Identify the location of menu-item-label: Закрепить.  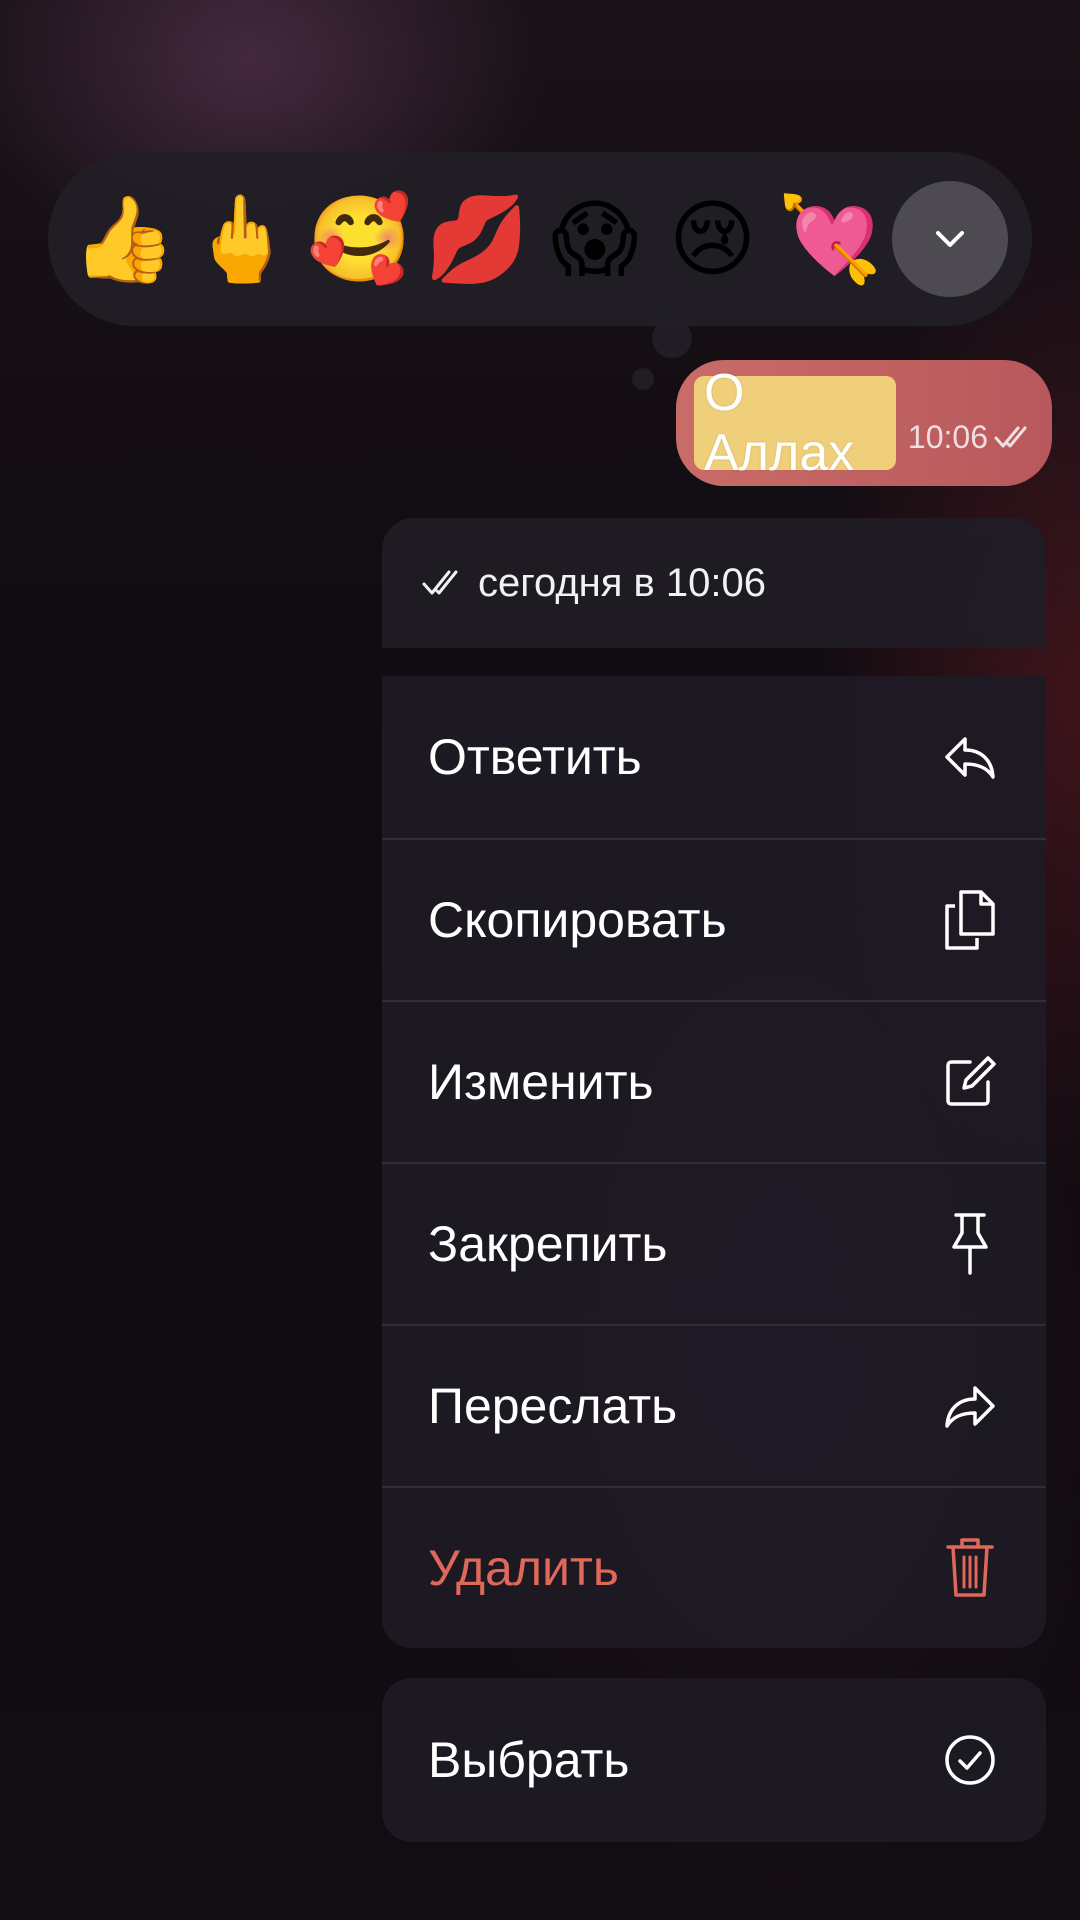
(548, 1244).